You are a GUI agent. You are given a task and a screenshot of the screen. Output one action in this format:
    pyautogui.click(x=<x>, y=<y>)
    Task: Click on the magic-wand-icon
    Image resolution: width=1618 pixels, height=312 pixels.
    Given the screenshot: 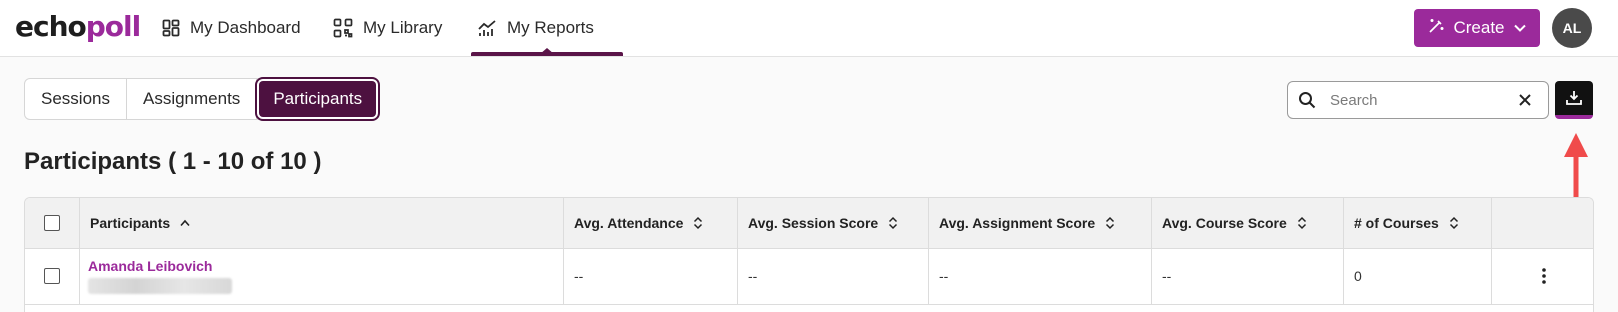 What is the action you would take?
    pyautogui.click(x=1436, y=28)
    